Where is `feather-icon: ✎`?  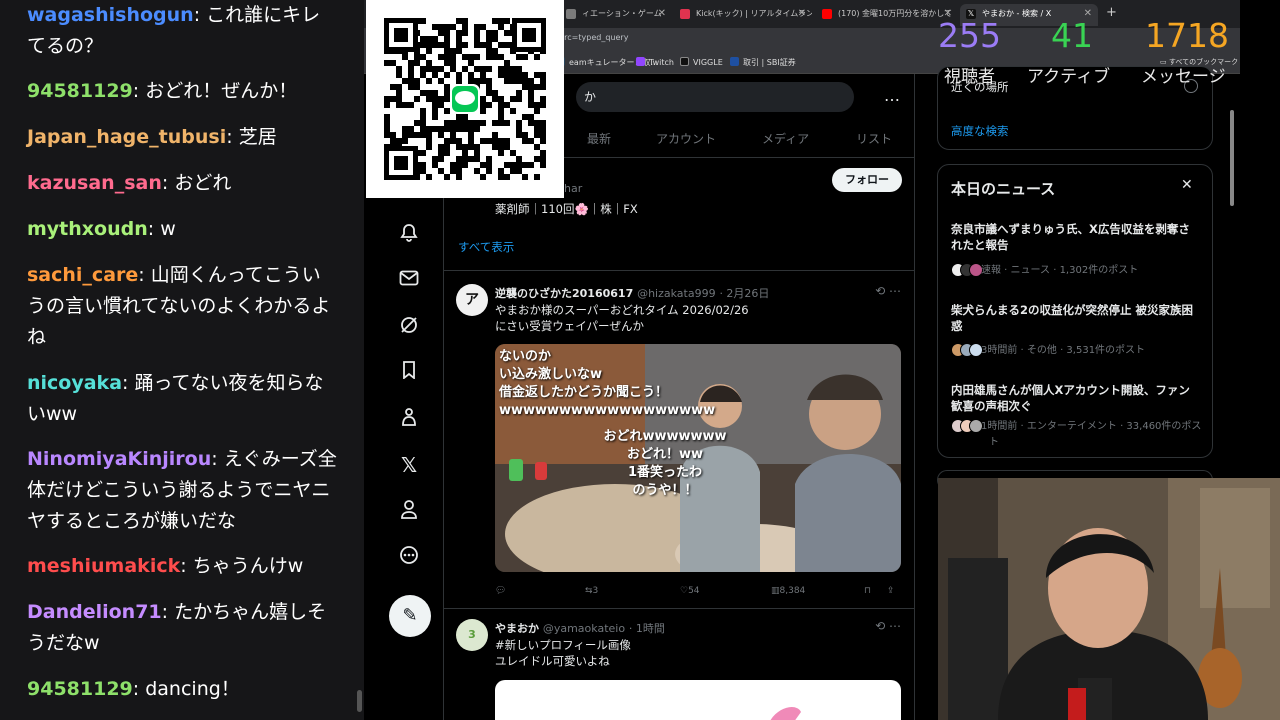 feather-icon: ✎ is located at coordinates (410, 615).